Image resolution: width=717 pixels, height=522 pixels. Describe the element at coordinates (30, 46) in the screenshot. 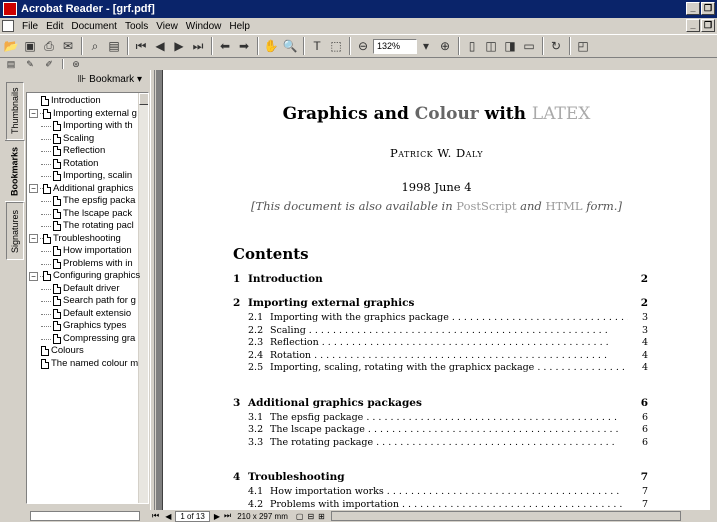

I see `save-icon: ▣` at that location.